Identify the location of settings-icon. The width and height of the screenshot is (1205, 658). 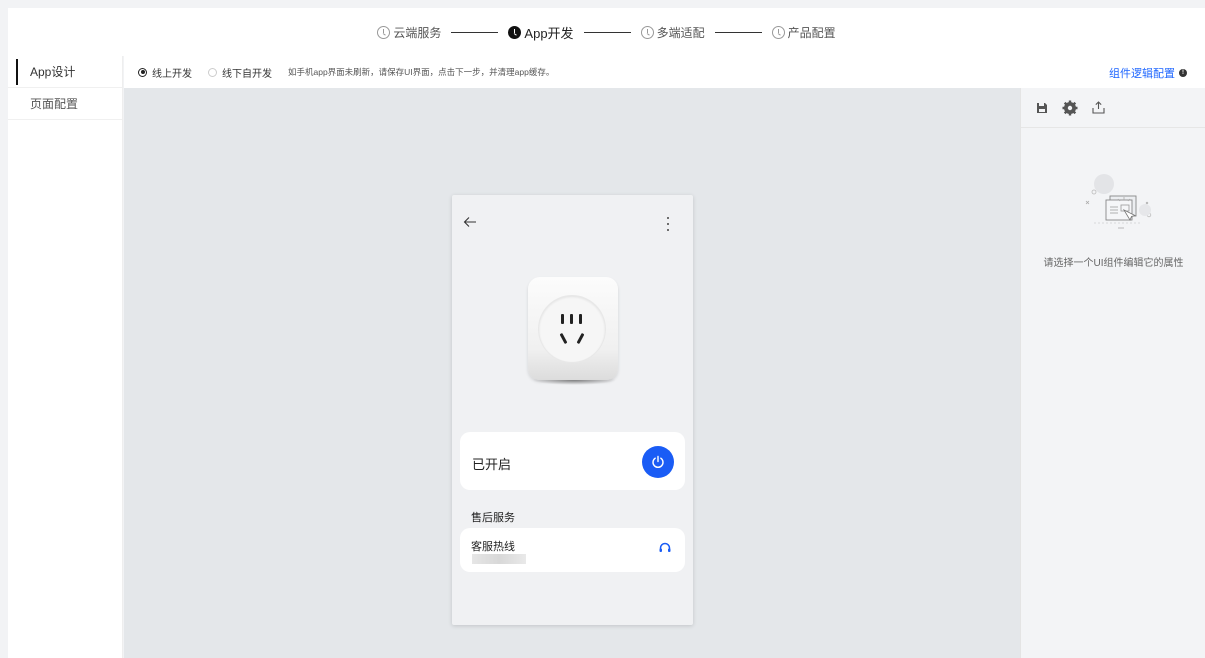
(1070, 108).